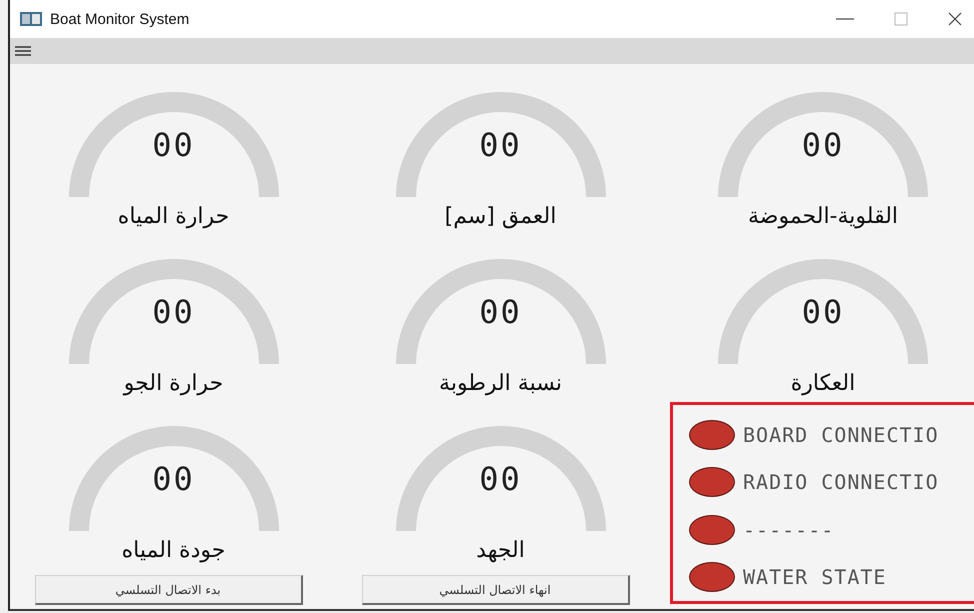 The height and width of the screenshot is (613, 974). I want to click on status-label: BOARD CONNECTIO, so click(841, 434).